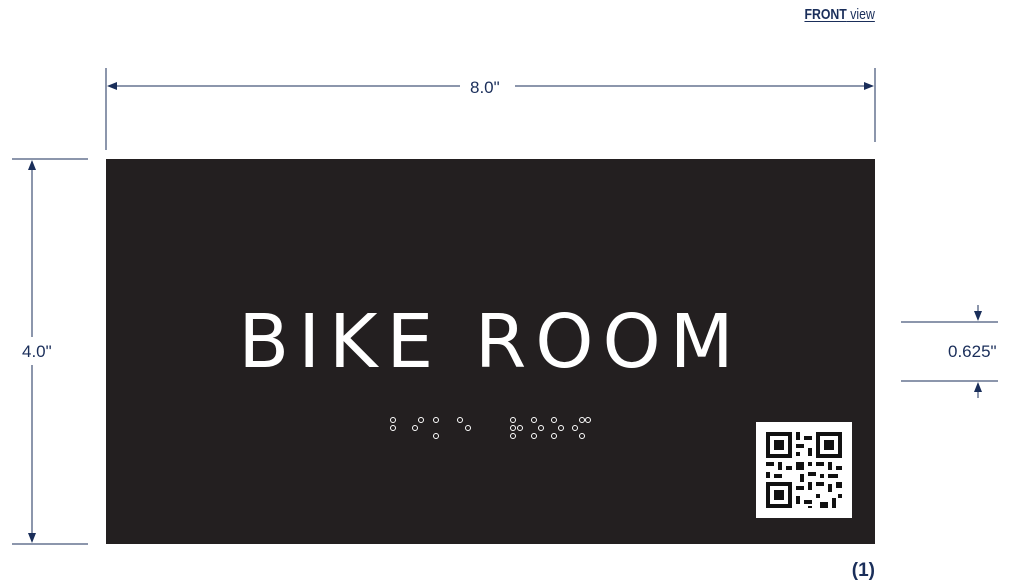 The image size is (1010, 588). What do you see at coordinates (863, 570) in the screenshot?
I see `quantity-label: (1)` at bounding box center [863, 570].